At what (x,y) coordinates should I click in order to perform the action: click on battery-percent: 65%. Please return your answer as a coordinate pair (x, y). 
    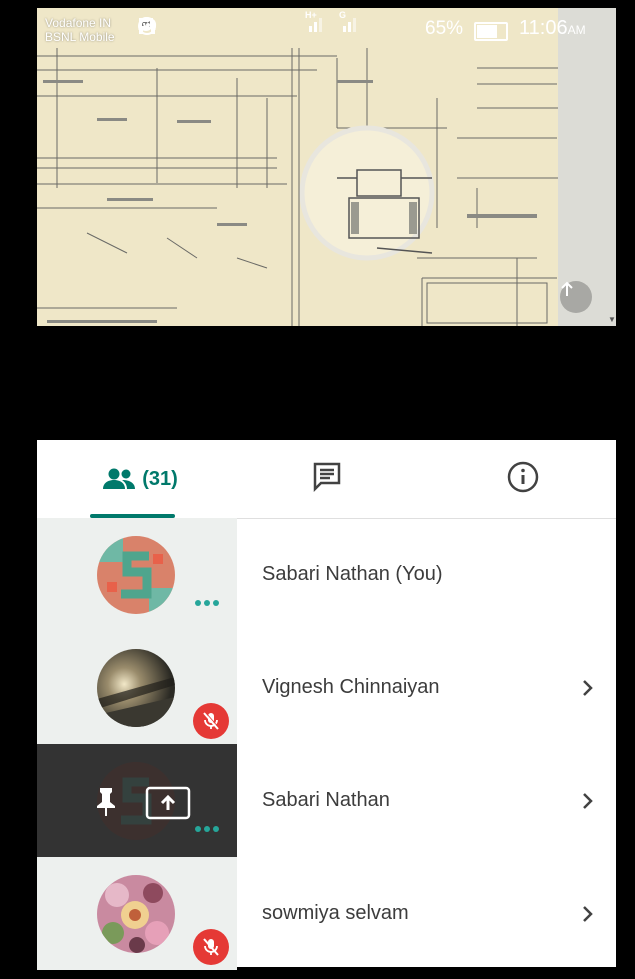
    Looking at the image, I should click on (444, 28).